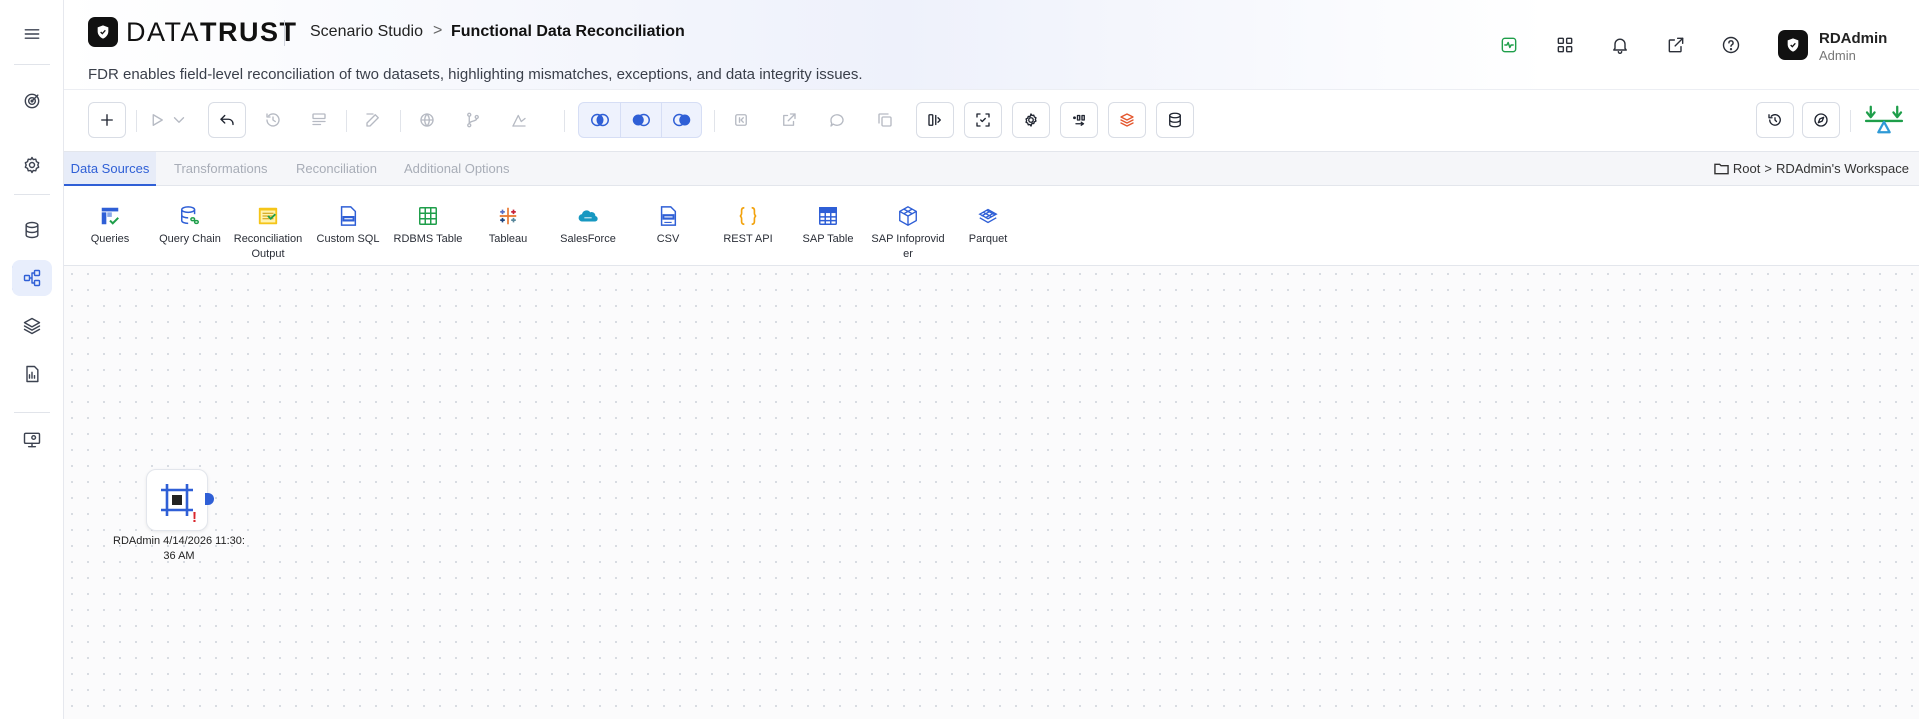 This screenshot has height=719, width=1919. Describe the element at coordinates (319, 120) in the screenshot. I see `list-transform-icon` at that location.